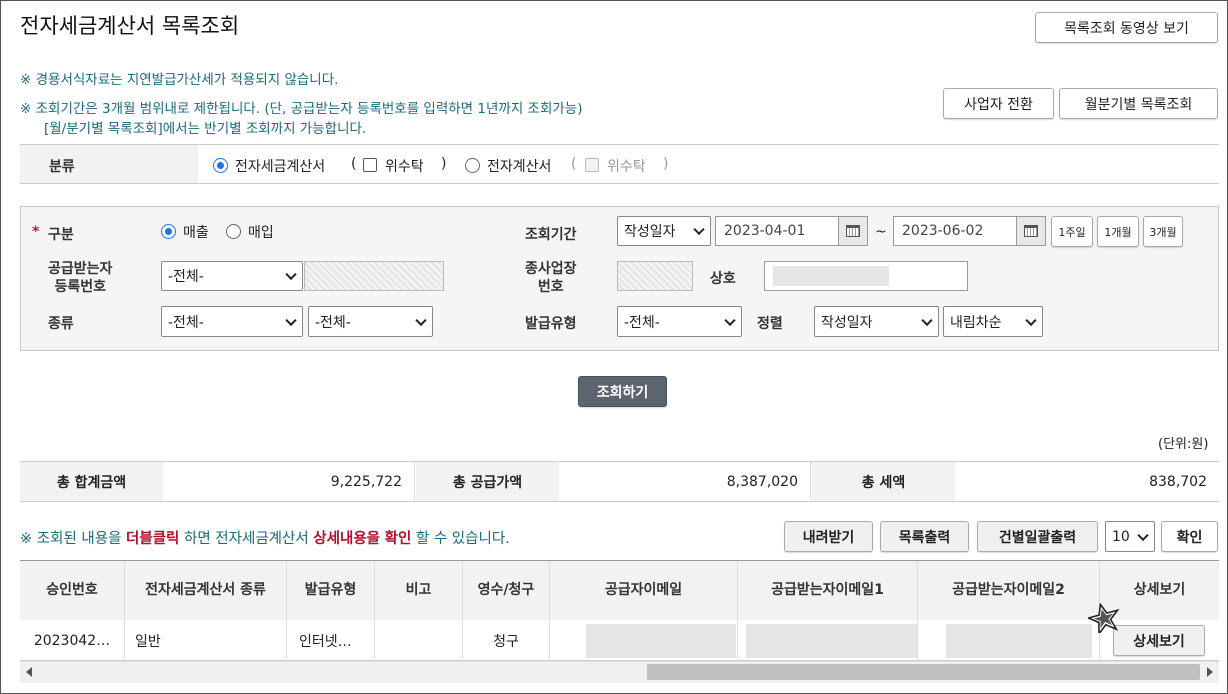  I want to click on buyer-email-2-redacted, so click(1019, 640).